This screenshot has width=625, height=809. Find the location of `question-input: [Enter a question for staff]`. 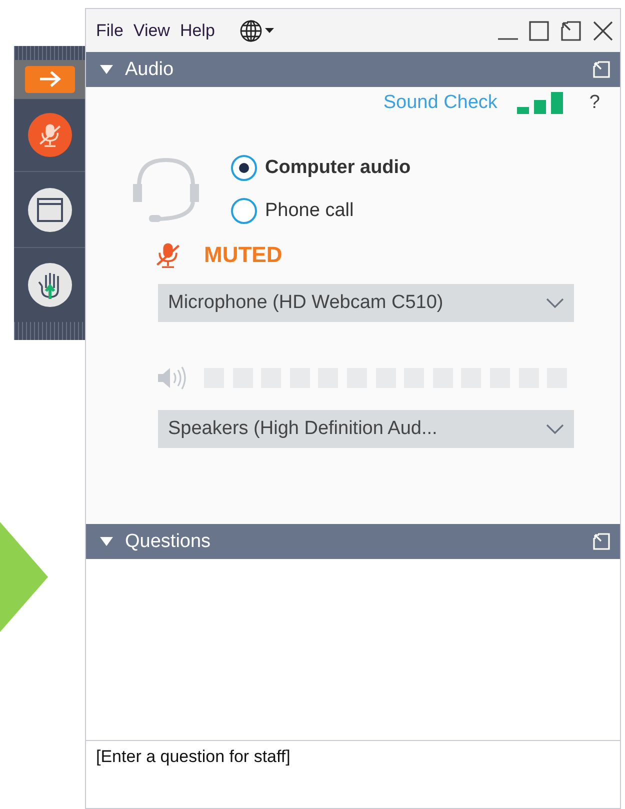

question-input: [Enter a question for staff] is located at coordinates (353, 774).